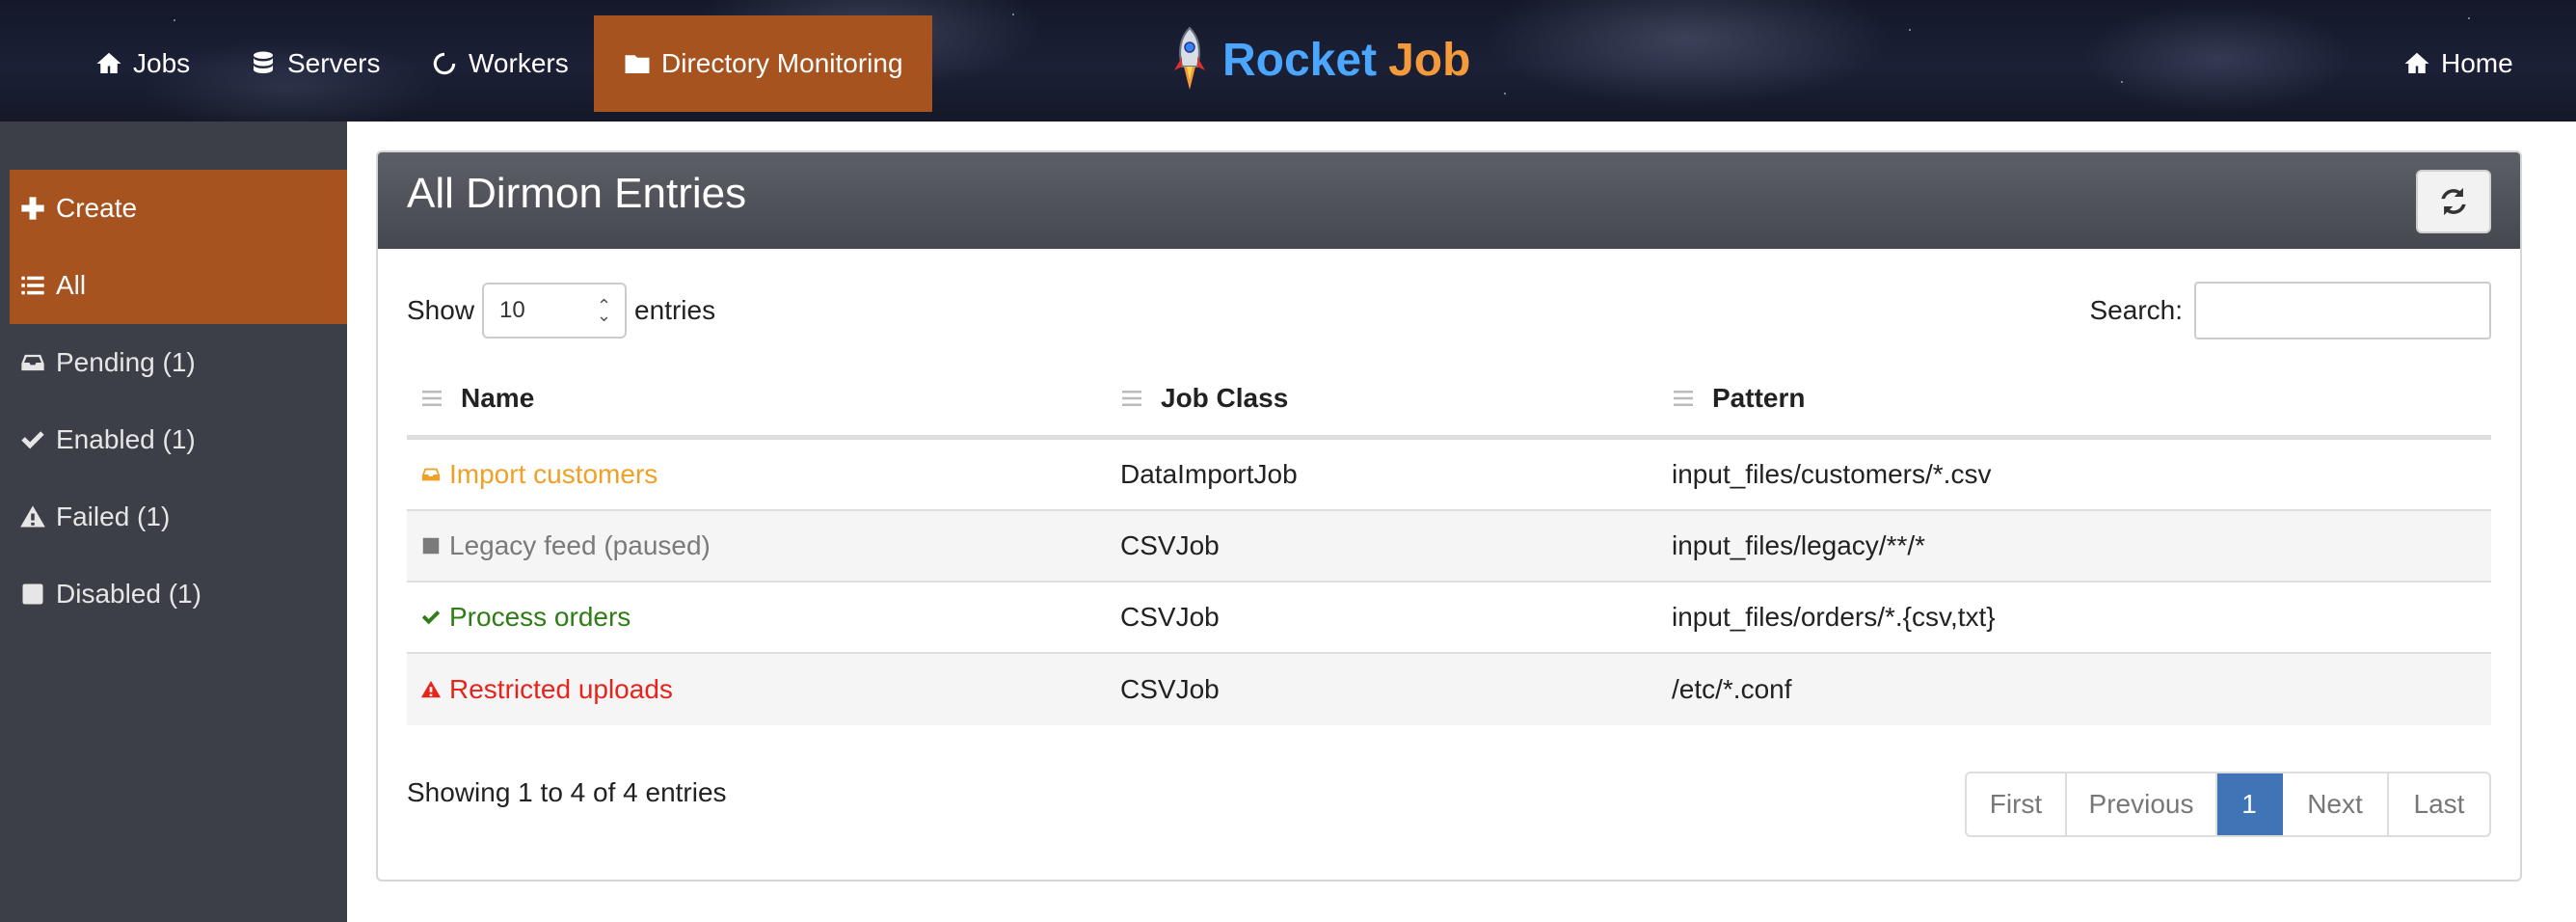  What do you see at coordinates (441, 310) in the screenshot?
I see `show-label: Show` at bounding box center [441, 310].